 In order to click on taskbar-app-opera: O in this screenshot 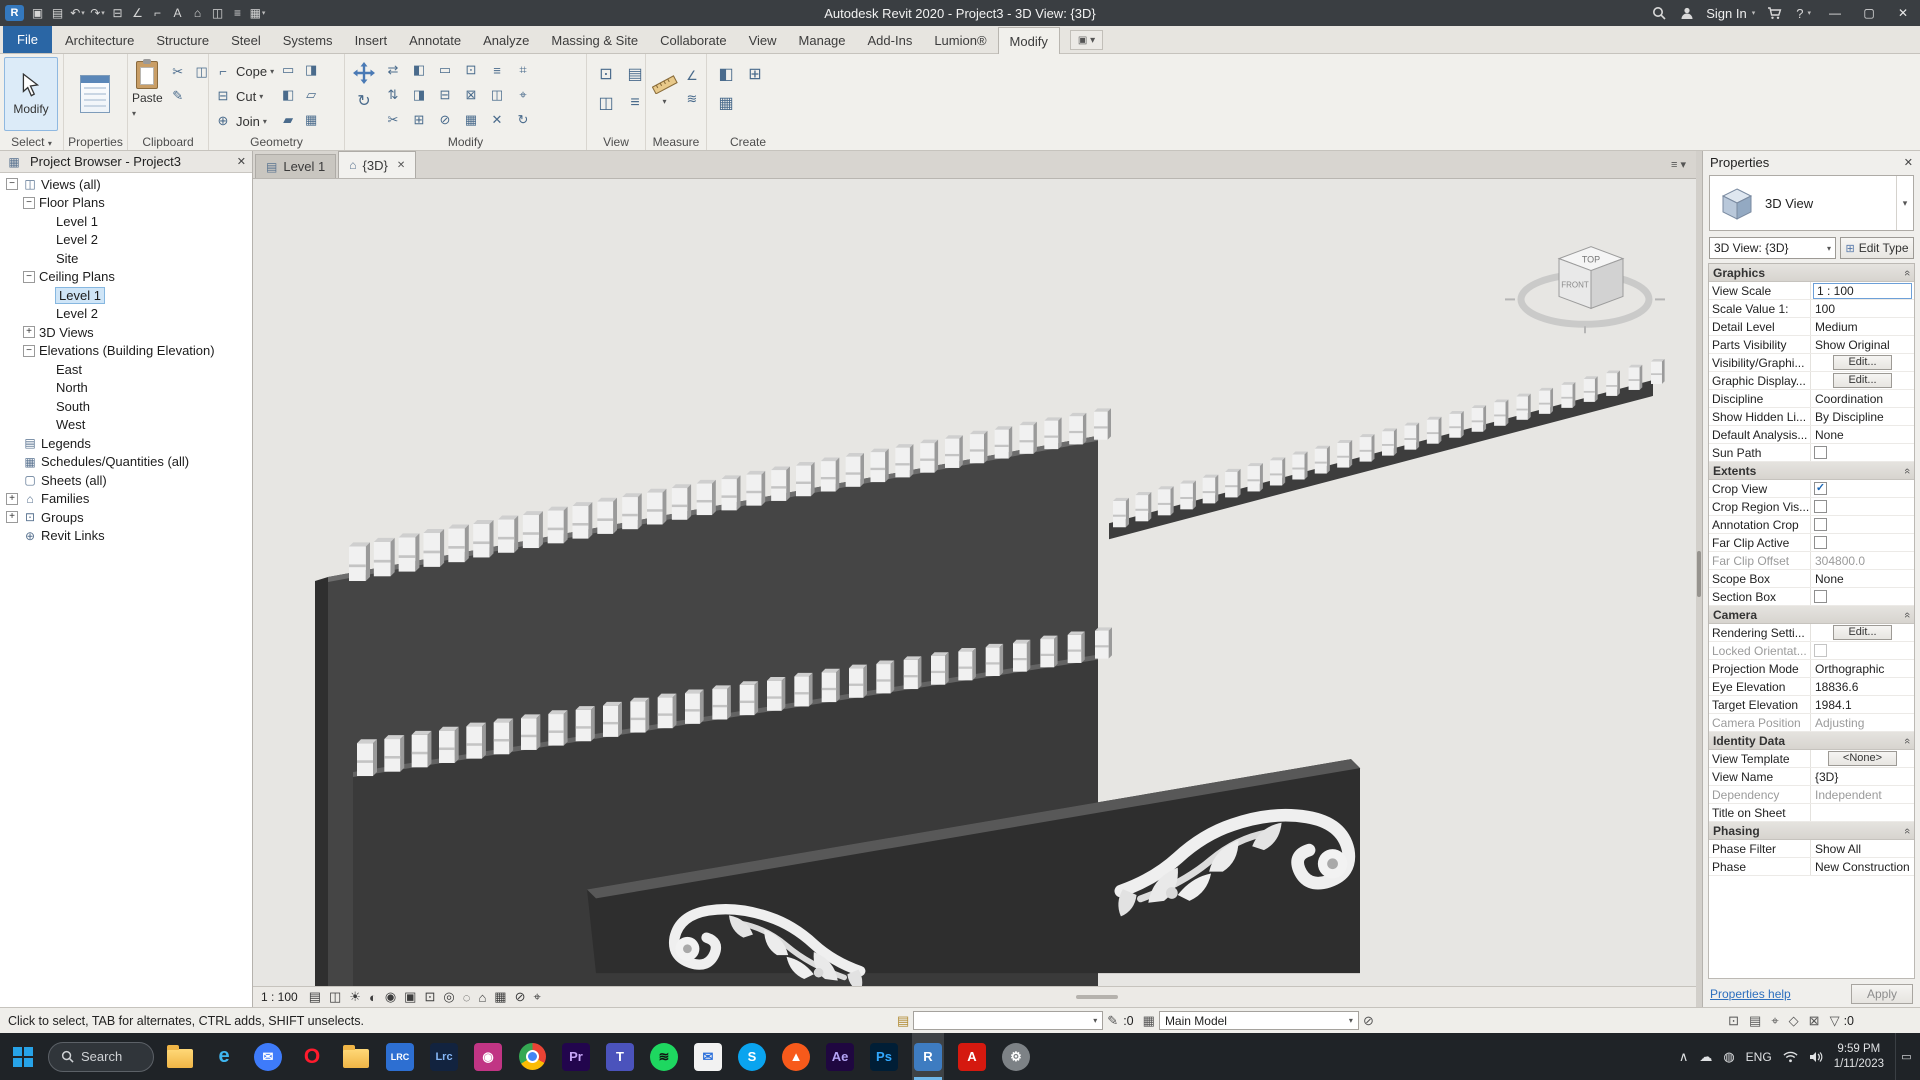, I will do `click(312, 1056)`.